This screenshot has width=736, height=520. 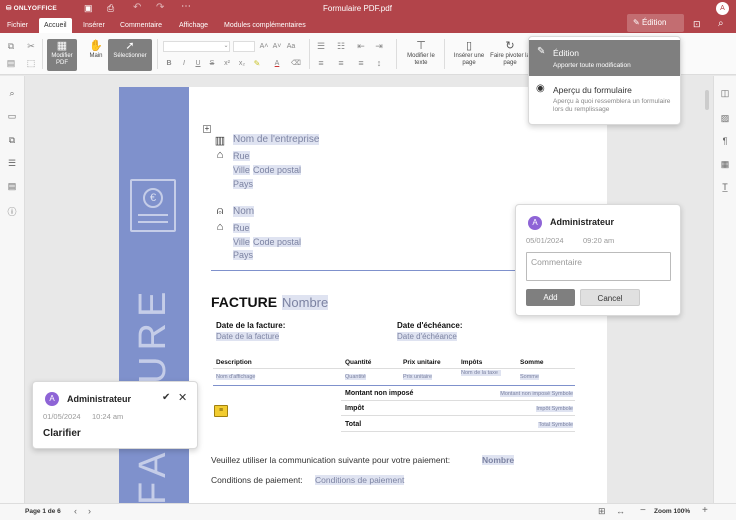 What do you see at coordinates (88, 8) in the screenshot?
I see `save-icon: ▣` at bounding box center [88, 8].